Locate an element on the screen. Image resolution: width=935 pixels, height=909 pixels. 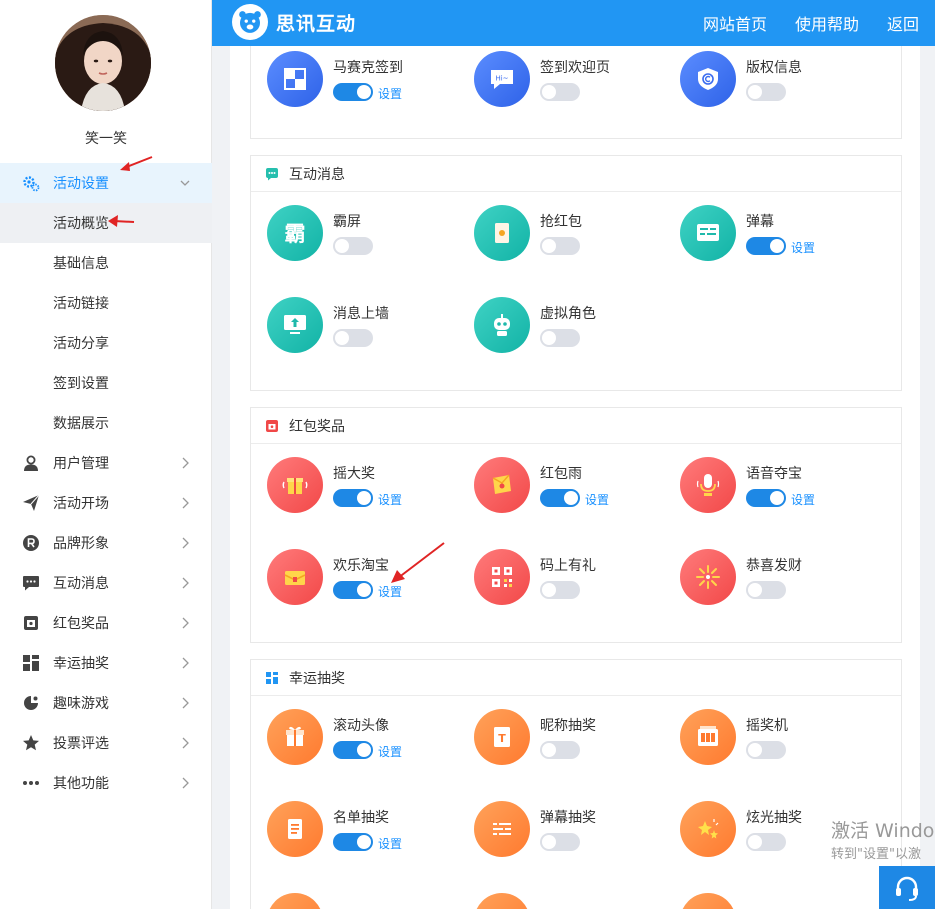
back-link: 返回 is located at coordinates (903, 23).